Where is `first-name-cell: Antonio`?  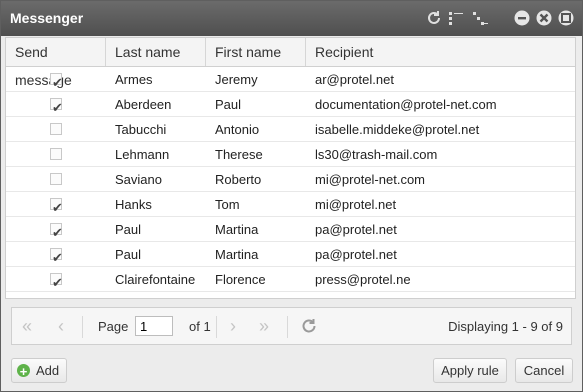 first-name-cell: Antonio is located at coordinates (237, 129).